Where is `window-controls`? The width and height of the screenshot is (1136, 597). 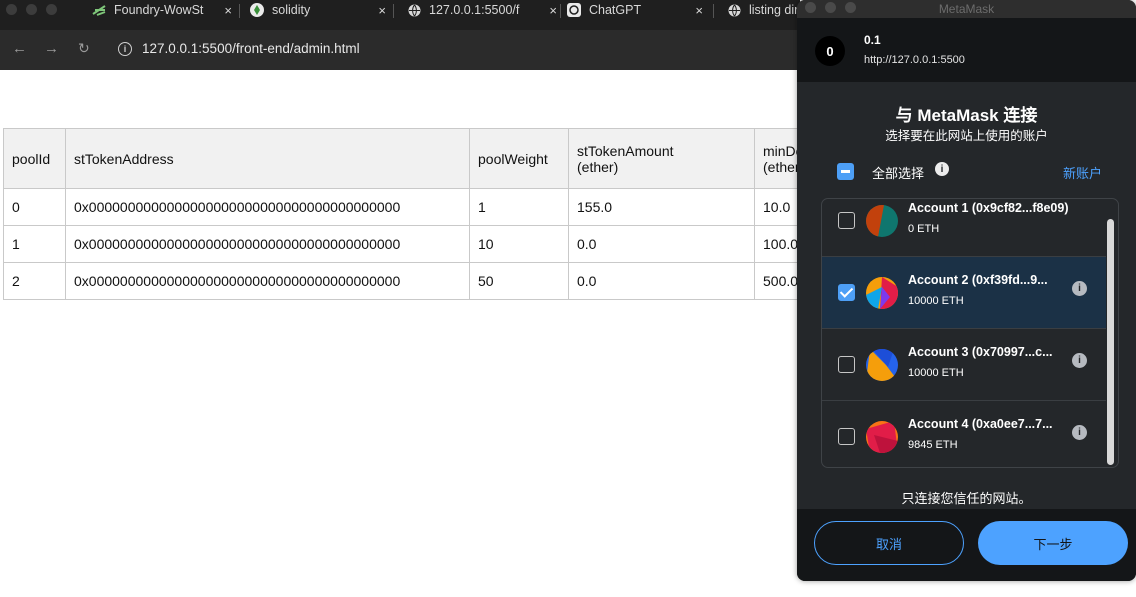 window-controls is located at coordinates (31, 9).